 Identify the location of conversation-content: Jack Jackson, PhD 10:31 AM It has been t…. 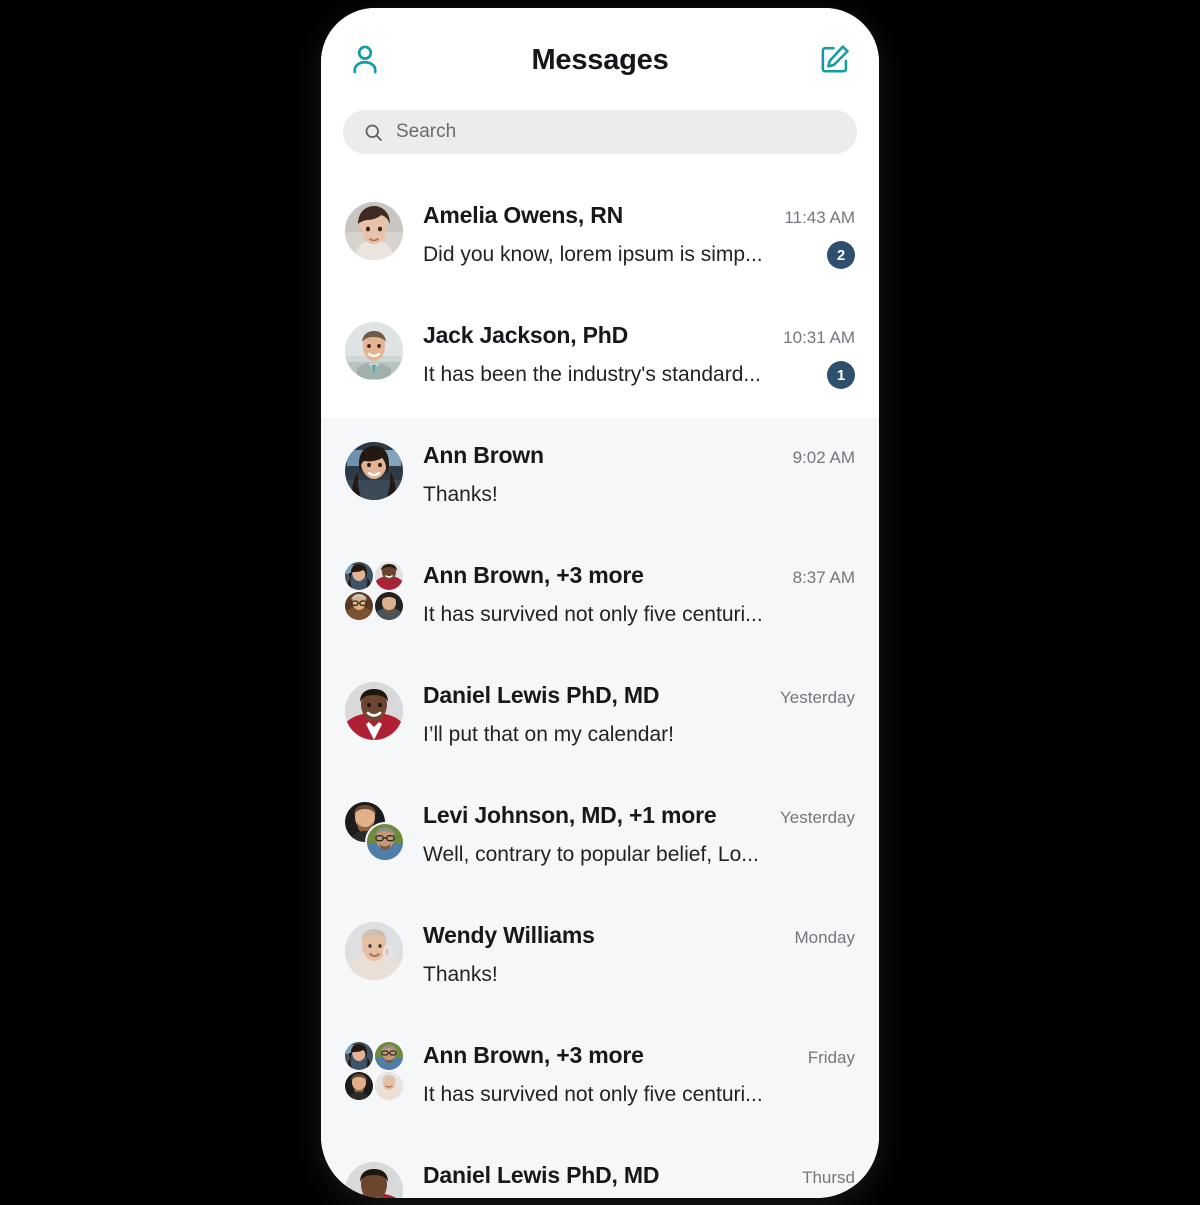
(639, 355).